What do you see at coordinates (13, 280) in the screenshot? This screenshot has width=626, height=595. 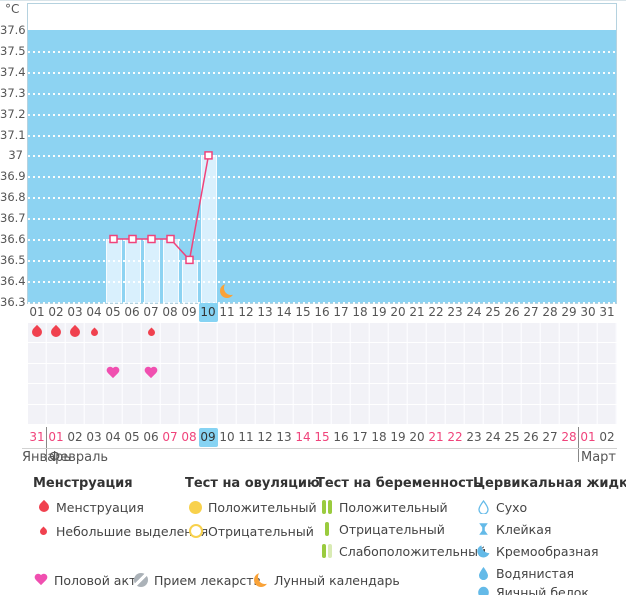 I see `y-axis-tick-label: 36.4` at bounding box center [13, 280].